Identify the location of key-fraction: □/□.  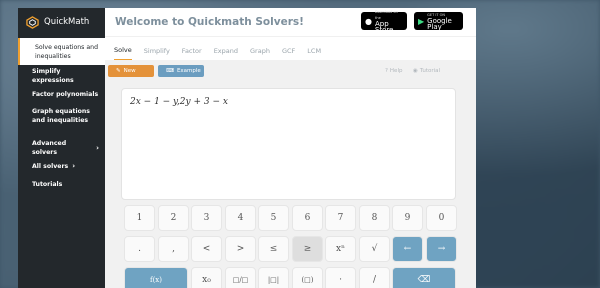
(240, 277).